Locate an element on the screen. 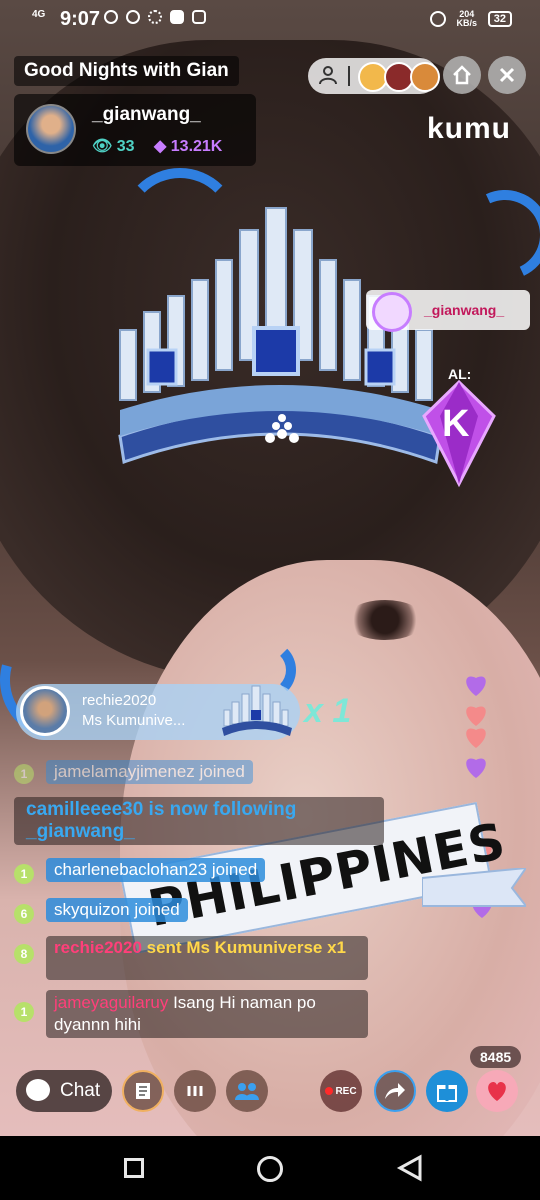  more-options-button is located at coordinates (195, 1091).